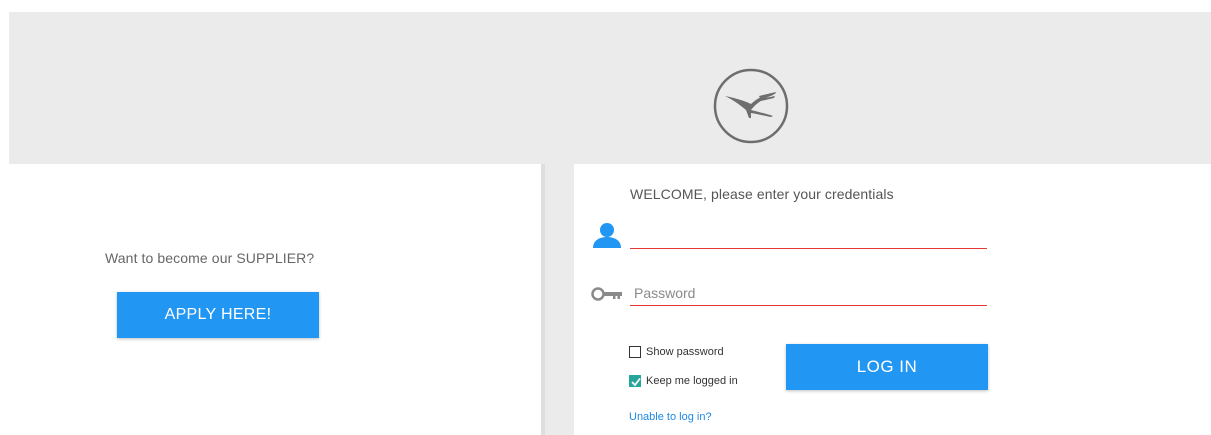  I want to click on user-icon, so click(607, 235).